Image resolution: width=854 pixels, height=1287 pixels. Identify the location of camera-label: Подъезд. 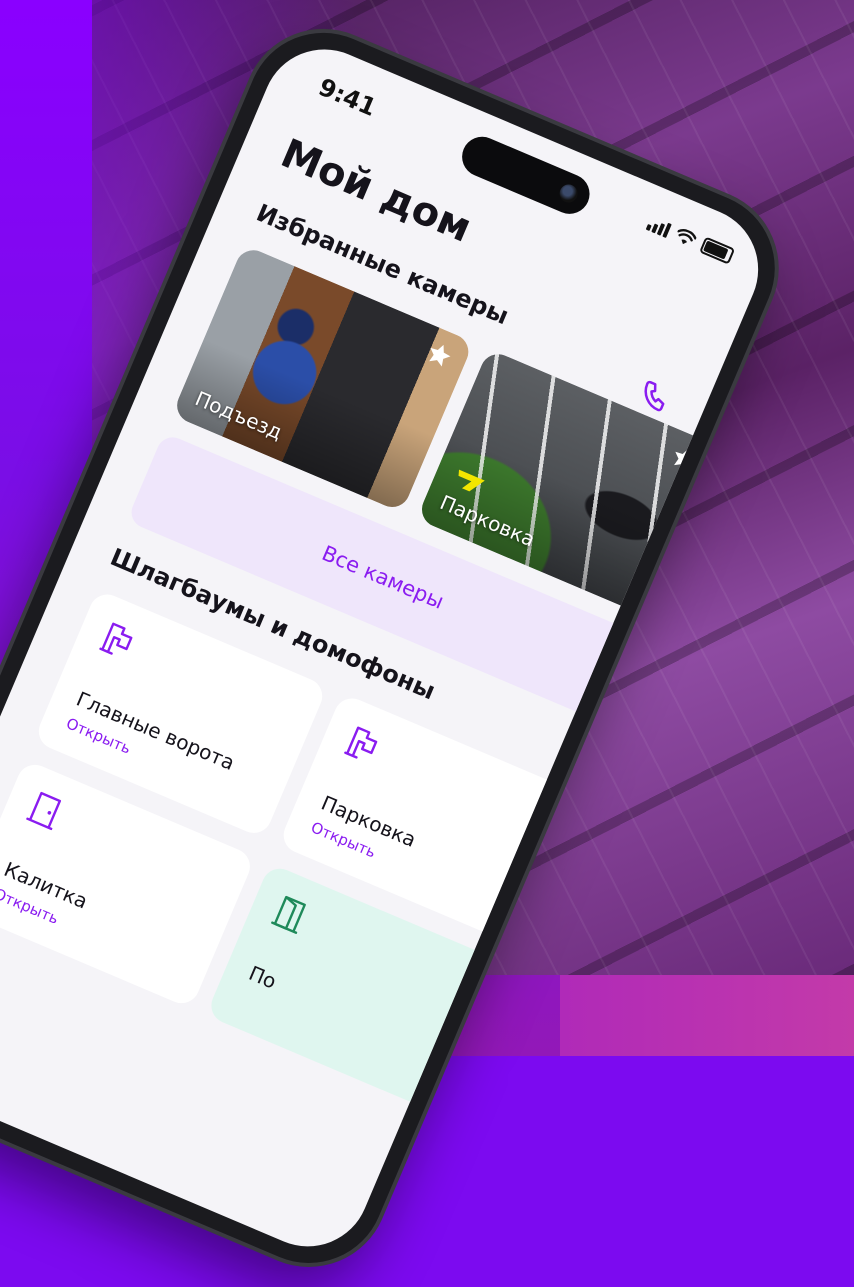
(238, 415).